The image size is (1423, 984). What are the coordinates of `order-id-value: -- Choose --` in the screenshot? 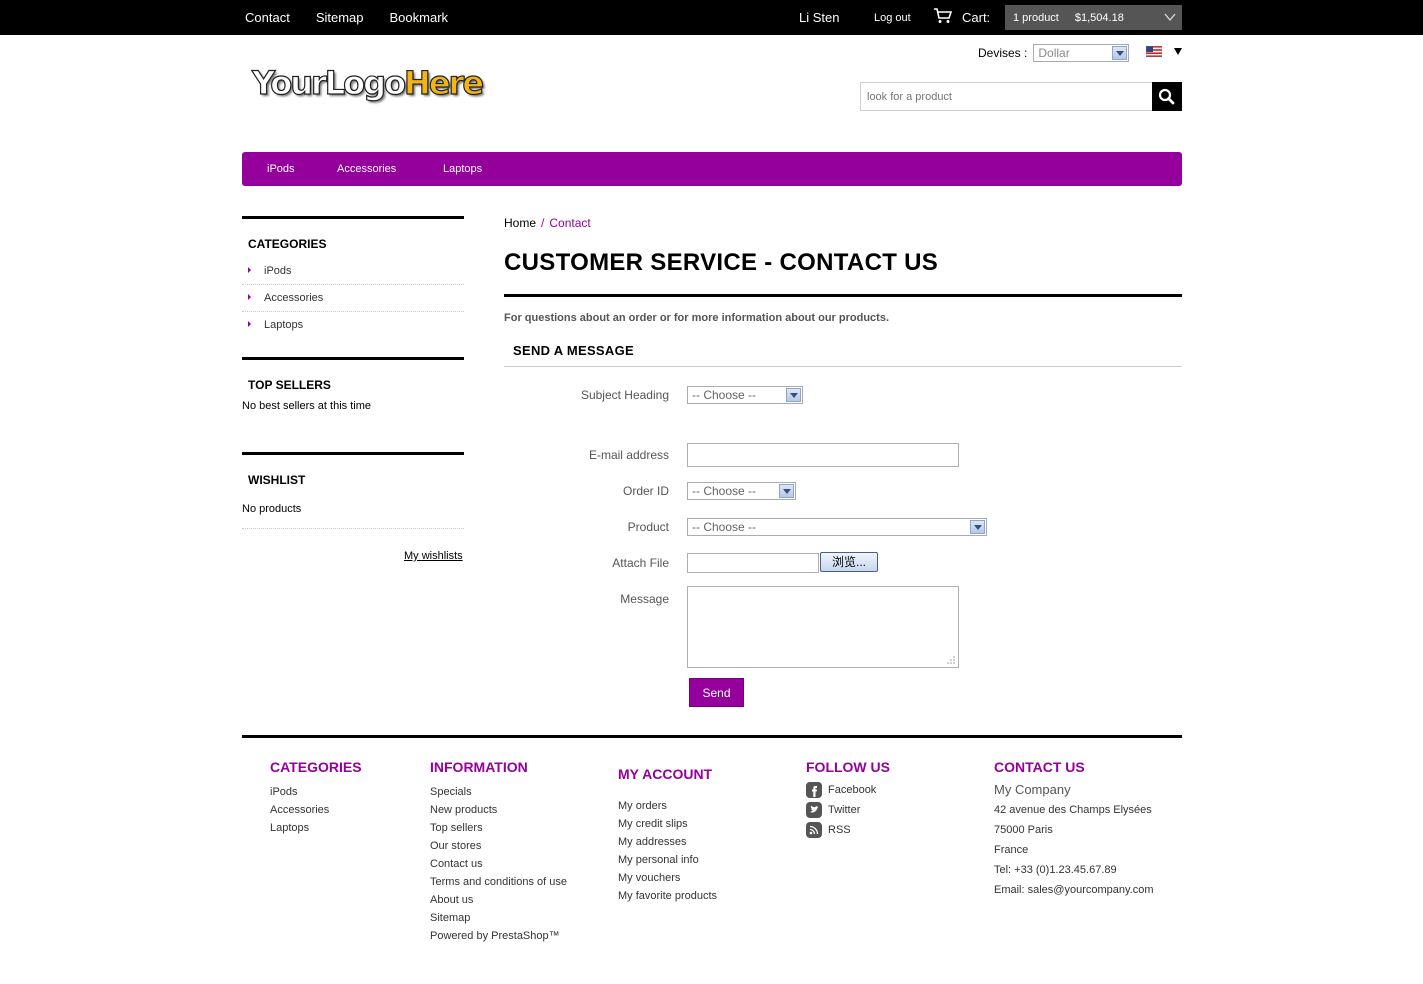 It's located at (724, 491).